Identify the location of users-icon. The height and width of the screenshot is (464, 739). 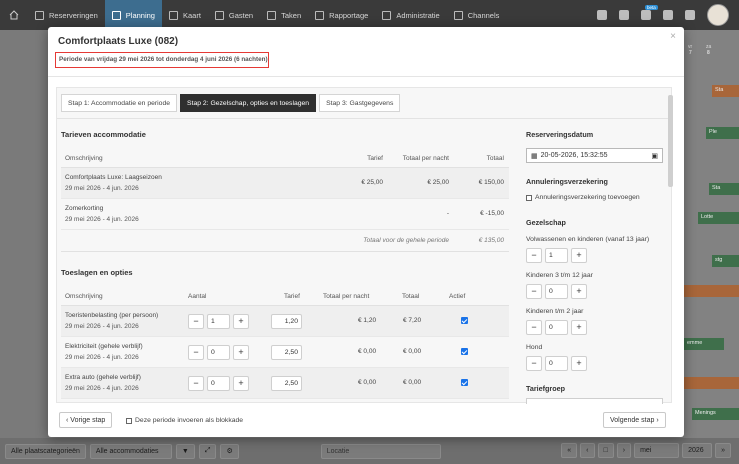
(690, 15).